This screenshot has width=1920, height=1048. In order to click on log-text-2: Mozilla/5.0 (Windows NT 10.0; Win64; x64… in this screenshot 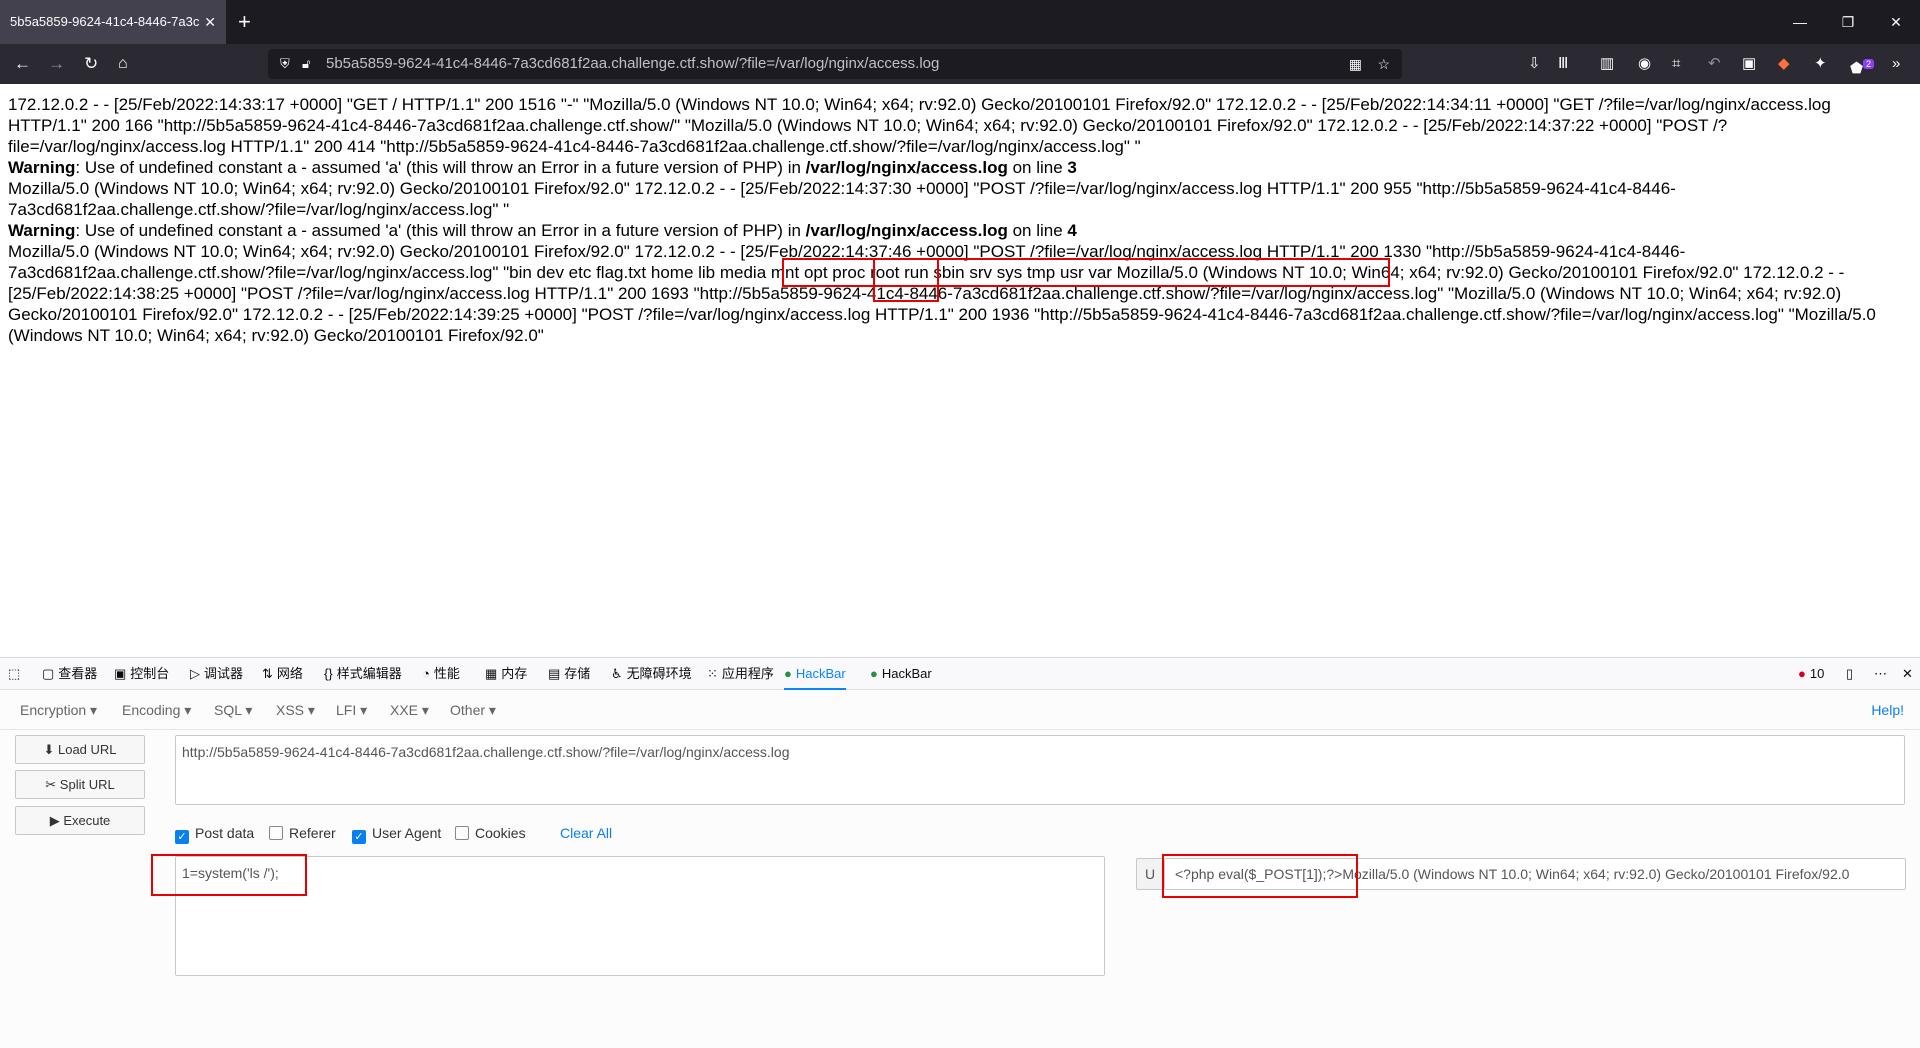, I will do `click(842, 199)`.